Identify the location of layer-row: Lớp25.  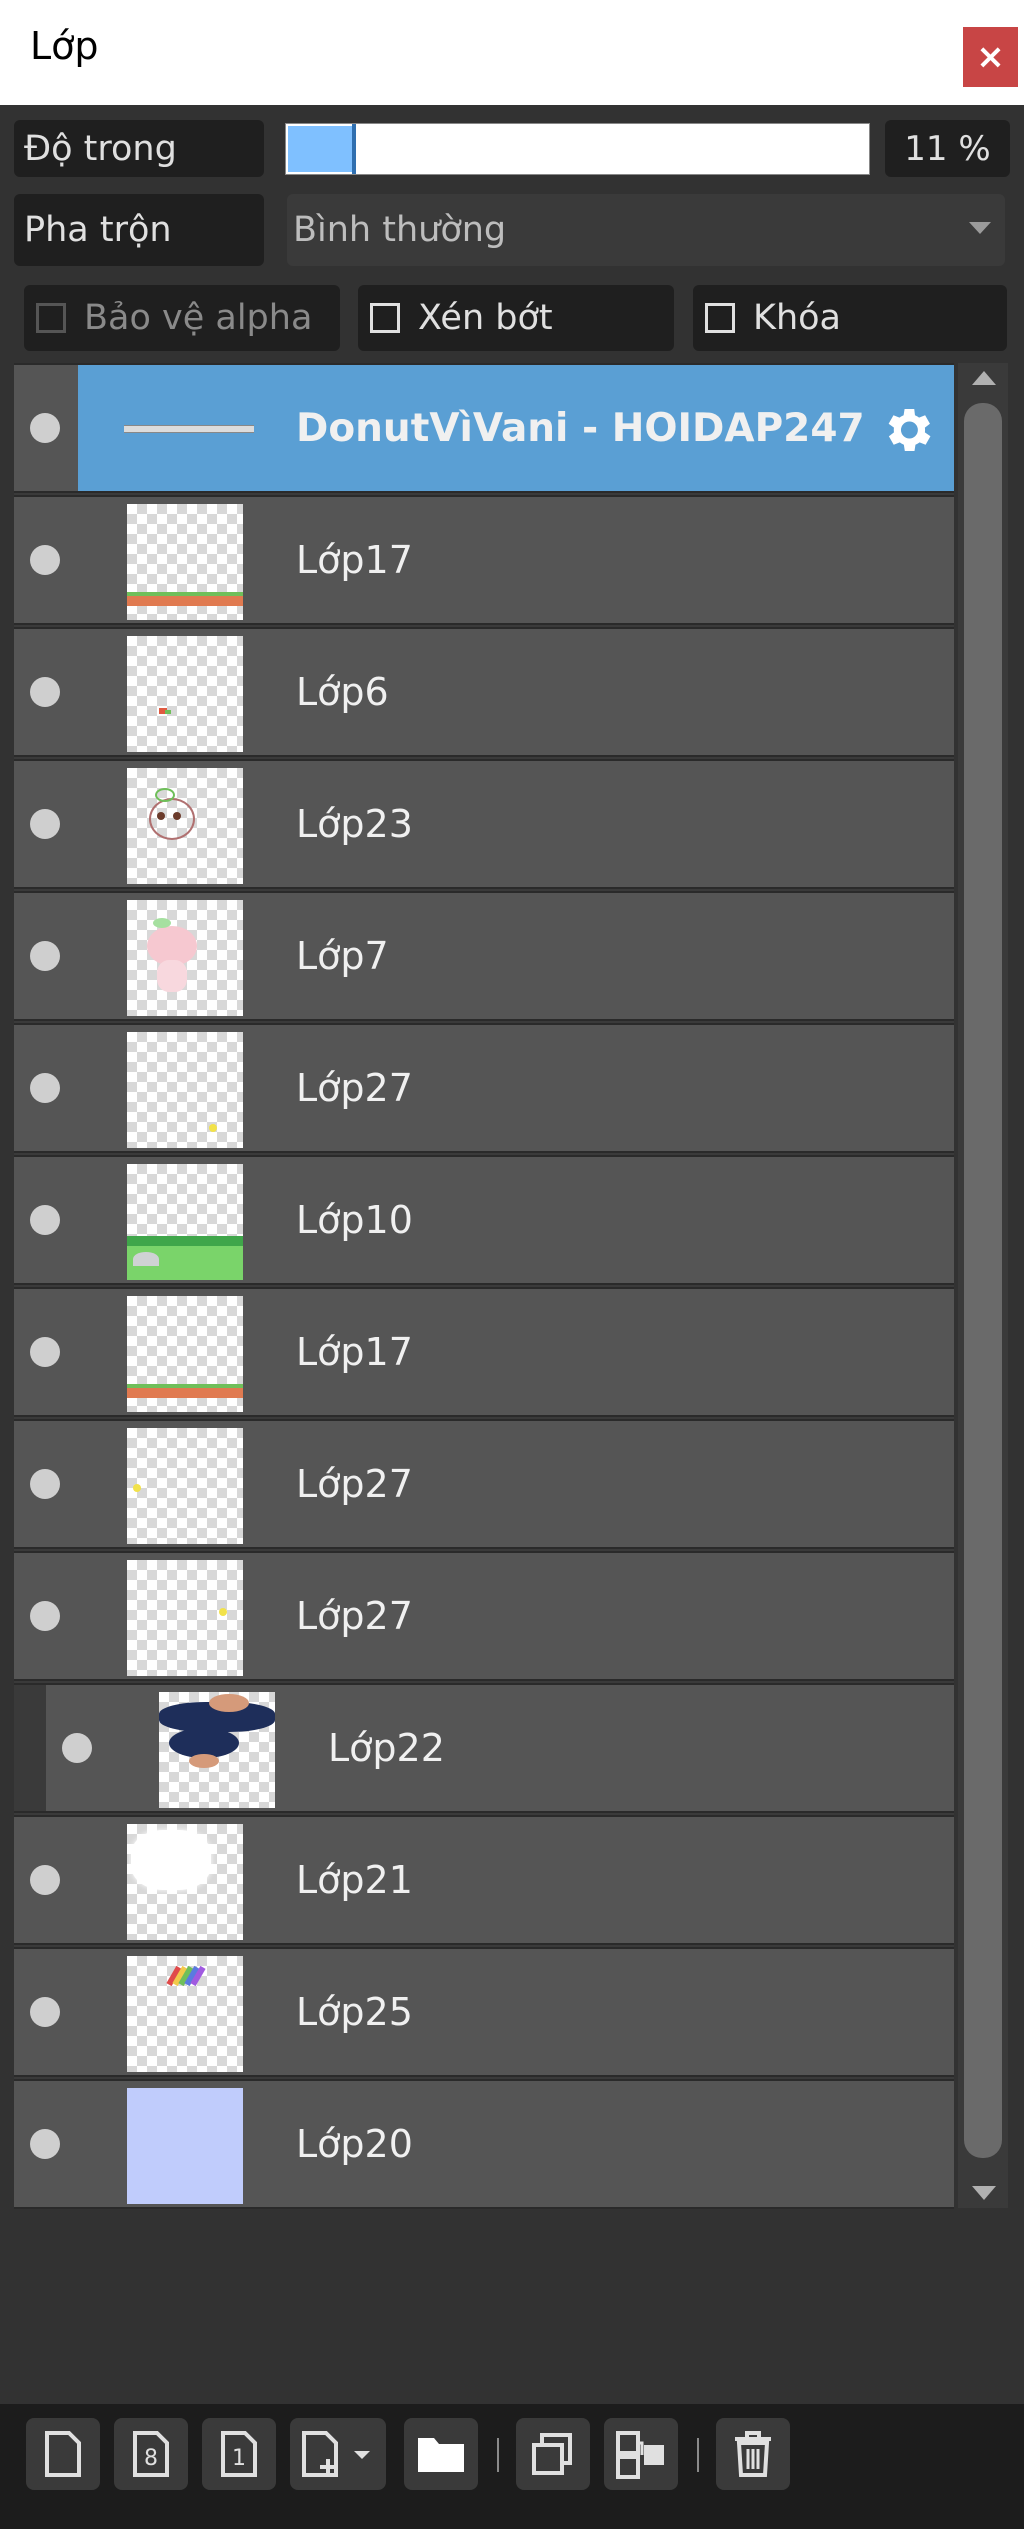
(484, 2012).